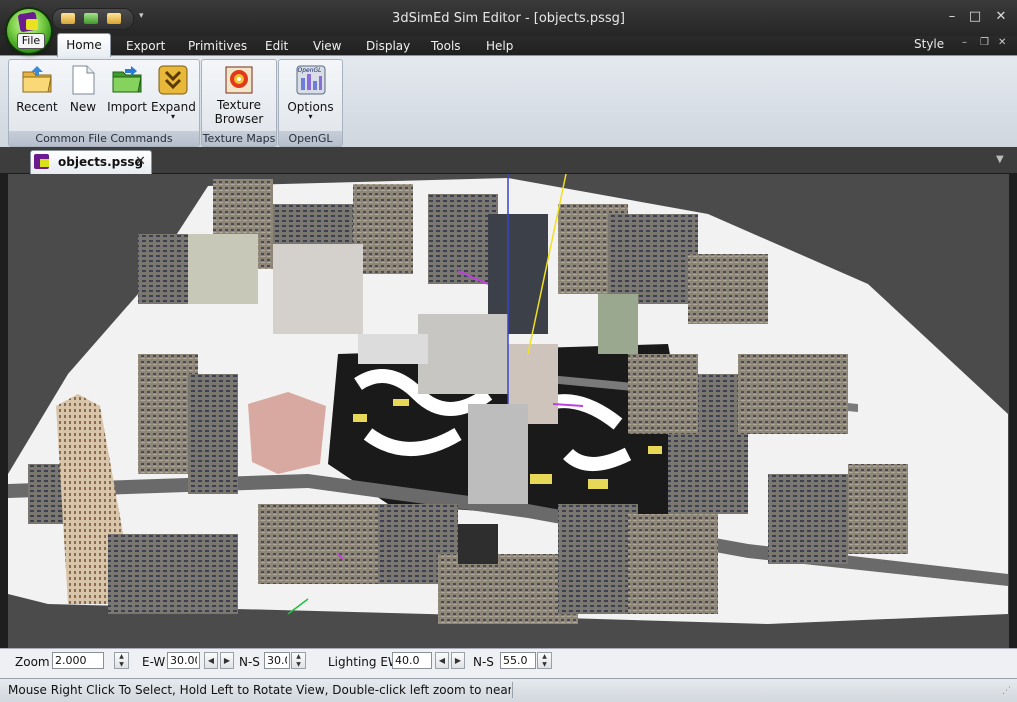 The width and height of the screenshot is (1017, 702). Describe the element at coordinates (311, 80) in the screenshot. I see `opengl-options-icon: OpenGL` at that location.